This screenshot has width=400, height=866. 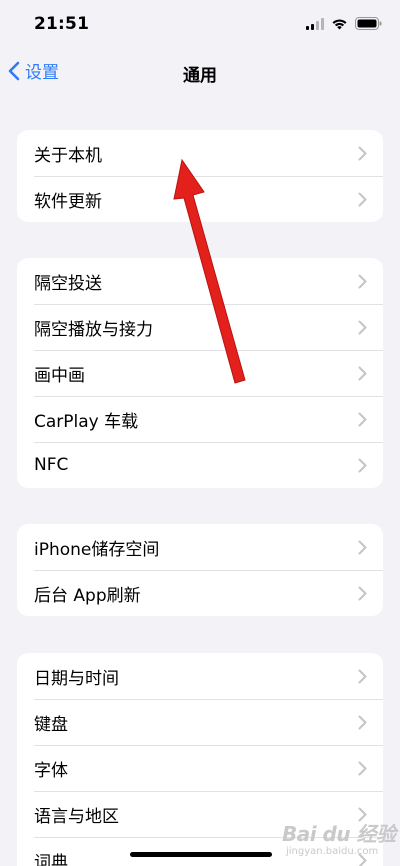 What do you see at coordinates (339, 834) in the screenshot?
I see `watermark-brand: Bai du 经验` at bounding box center [339, 834].